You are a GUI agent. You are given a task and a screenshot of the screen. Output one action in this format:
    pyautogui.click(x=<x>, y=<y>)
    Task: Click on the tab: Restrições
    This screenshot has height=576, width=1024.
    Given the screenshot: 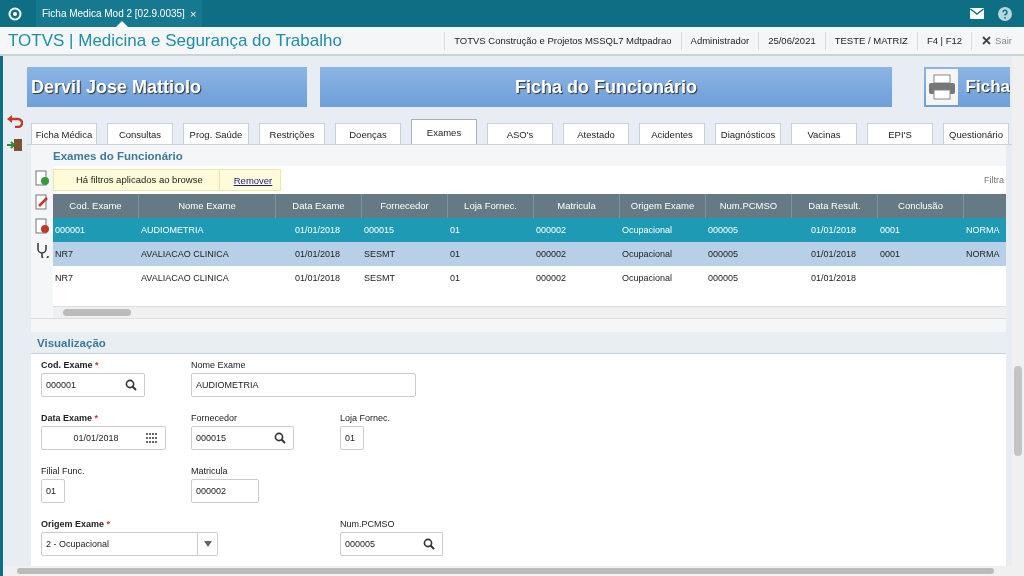 What is the action you would take?
    pyautogui.click(x=292, y=133)
    